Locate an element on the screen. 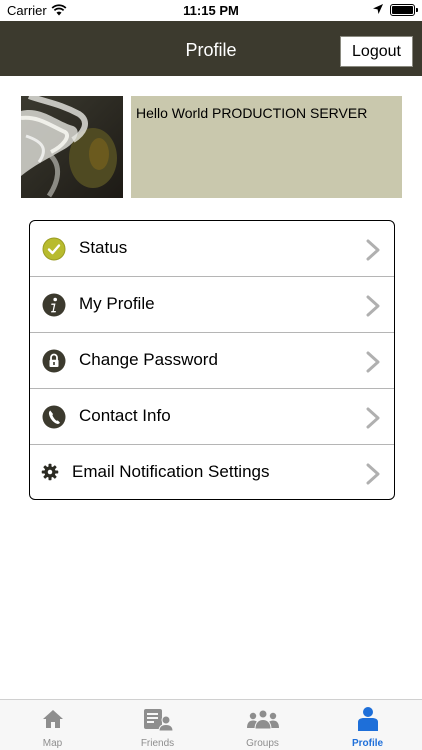 Image resolution: width=422 pixels, height=750 pixels. battery-icon is located at coordinates (404, 10).